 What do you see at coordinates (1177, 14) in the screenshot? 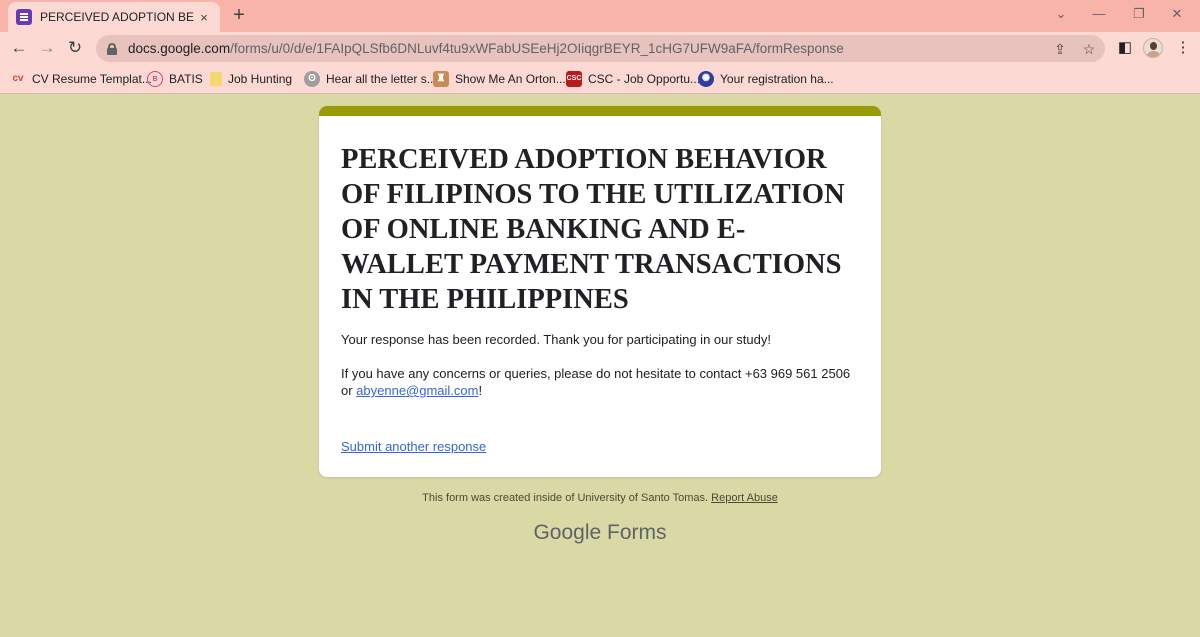
I see `close-window-button: ✕` at bounding box center [1177, 14].